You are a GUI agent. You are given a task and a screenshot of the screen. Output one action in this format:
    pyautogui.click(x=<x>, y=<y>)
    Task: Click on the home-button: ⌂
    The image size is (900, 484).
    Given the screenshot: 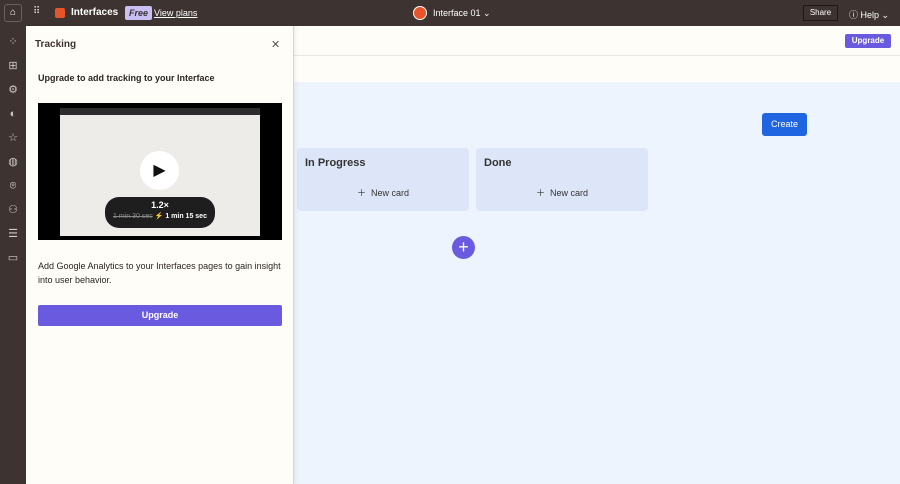 What is the action you would take?
    pyautogui.click(x=13, y=13)
    